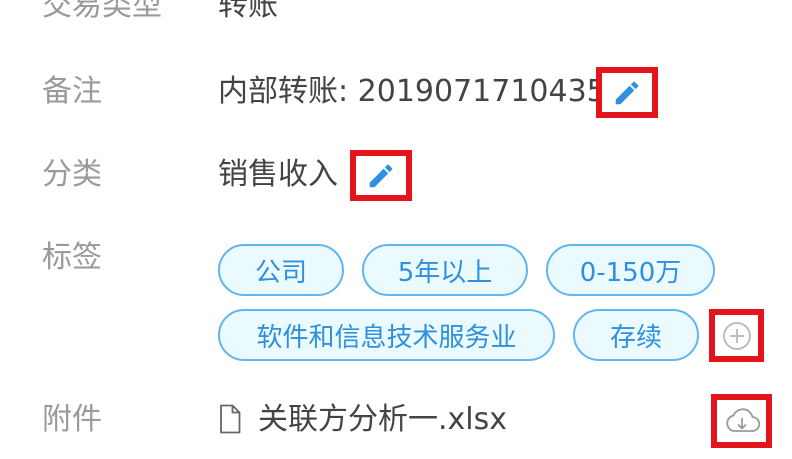 This screenshot has width=792, height=459. I want to click on tags-label: 标签, so click(72, 257).